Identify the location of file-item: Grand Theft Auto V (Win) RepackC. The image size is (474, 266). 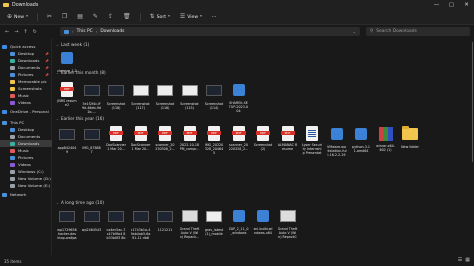
(288, 223).